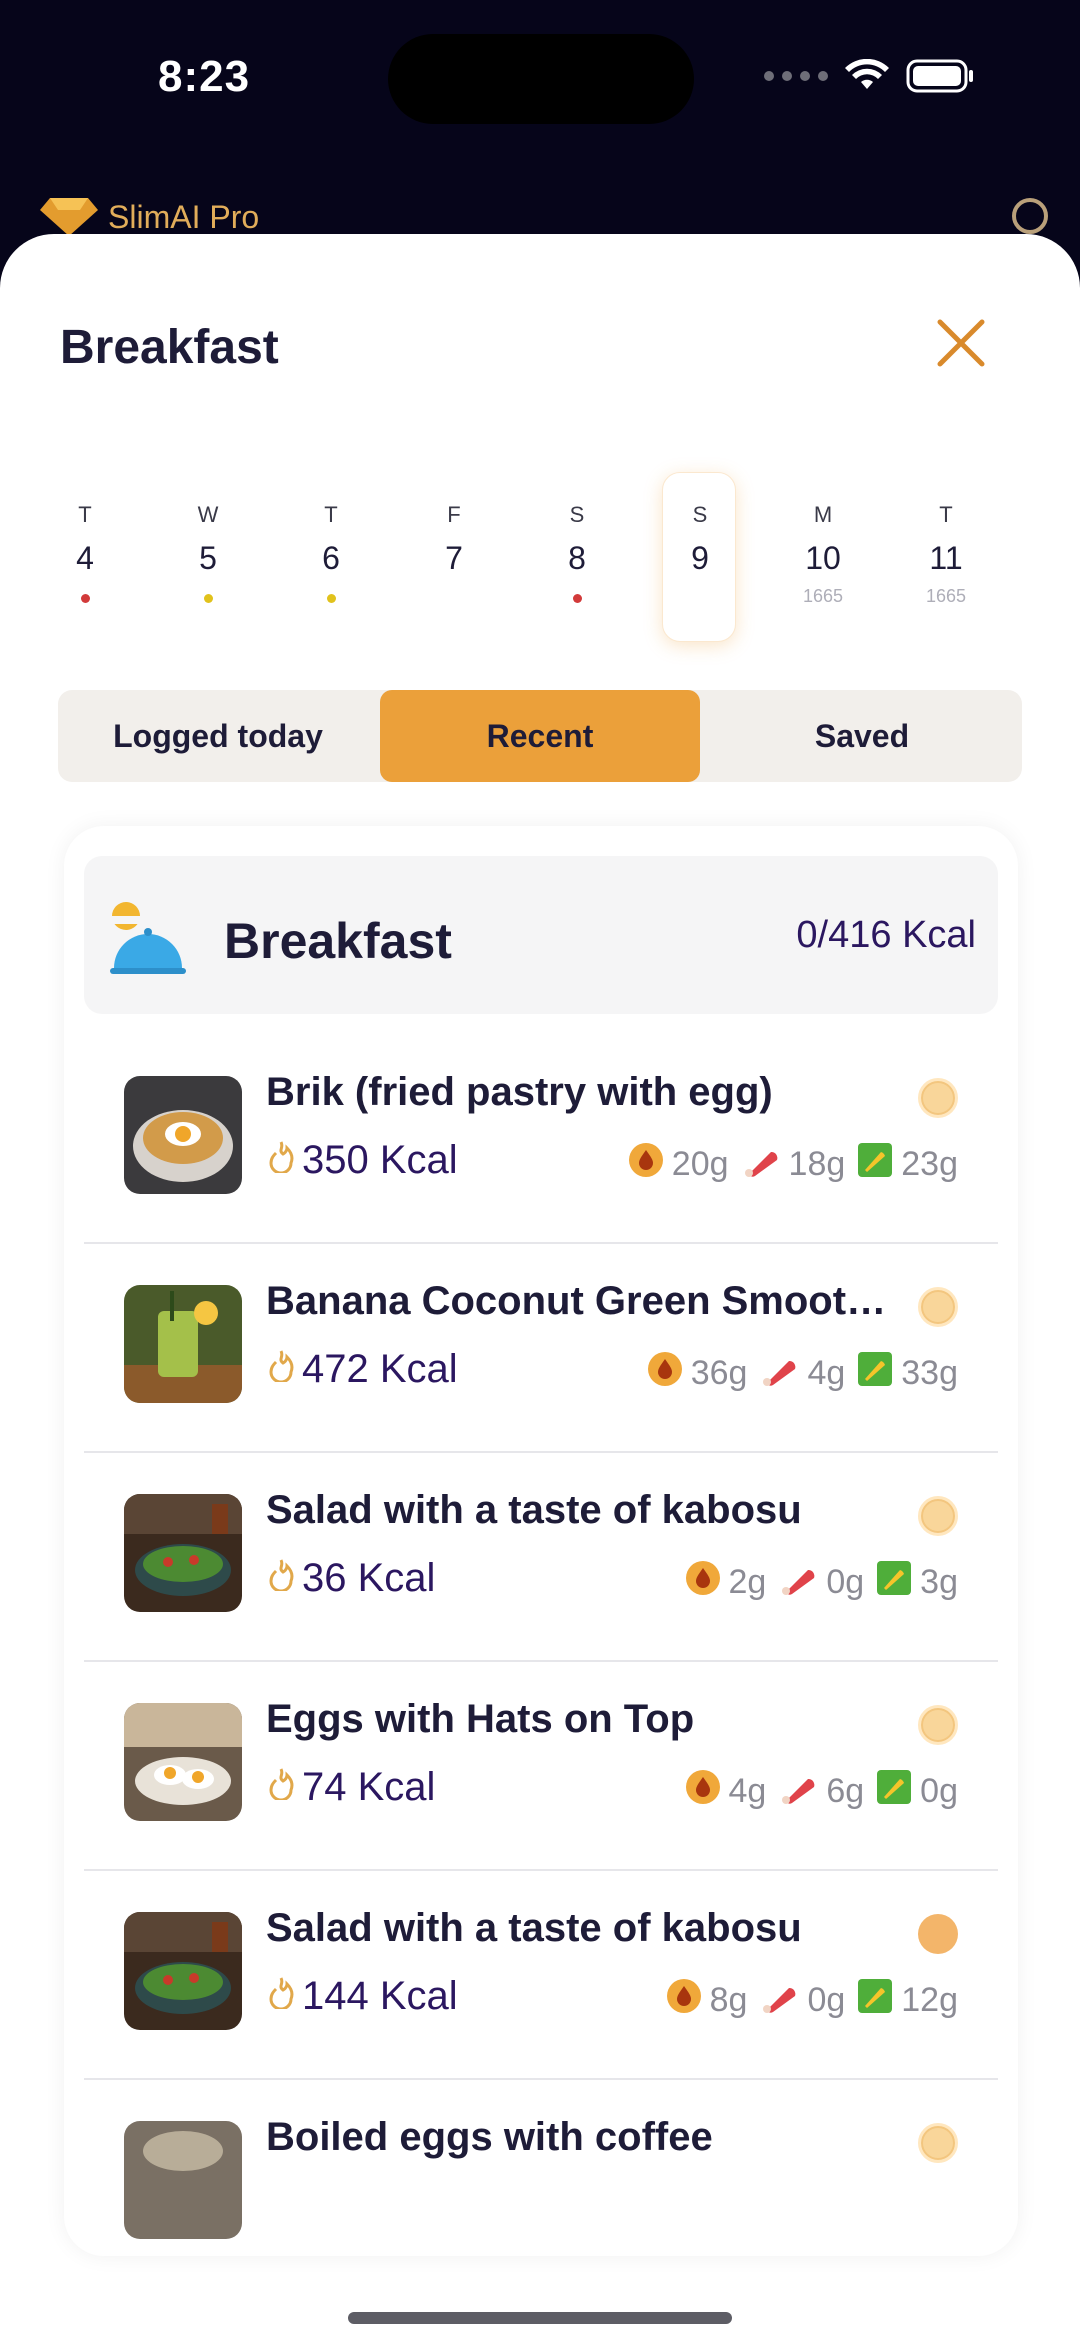 Image resolution: width=1080 pixels, height=2347 pixels. Describe the element at coordinates (577, 558) in the screenshot. I see `day-number: 8` at that location.